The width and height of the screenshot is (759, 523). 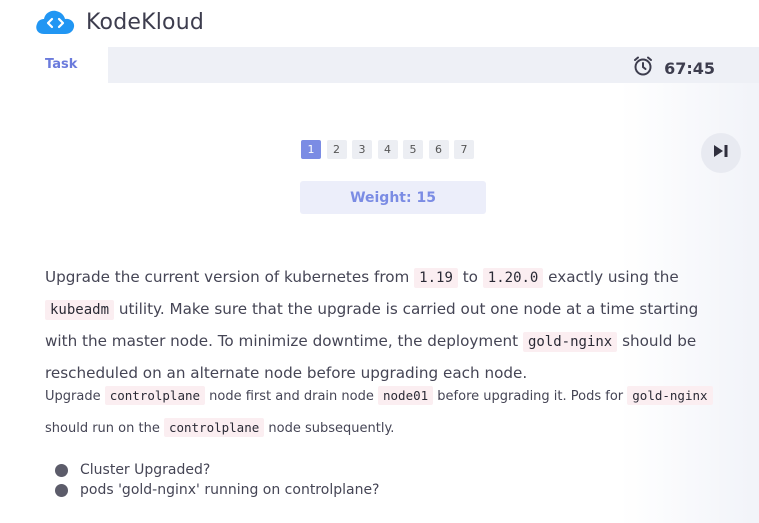 I want to click on note-text: node first and drain node, so click(x=291, y=396).